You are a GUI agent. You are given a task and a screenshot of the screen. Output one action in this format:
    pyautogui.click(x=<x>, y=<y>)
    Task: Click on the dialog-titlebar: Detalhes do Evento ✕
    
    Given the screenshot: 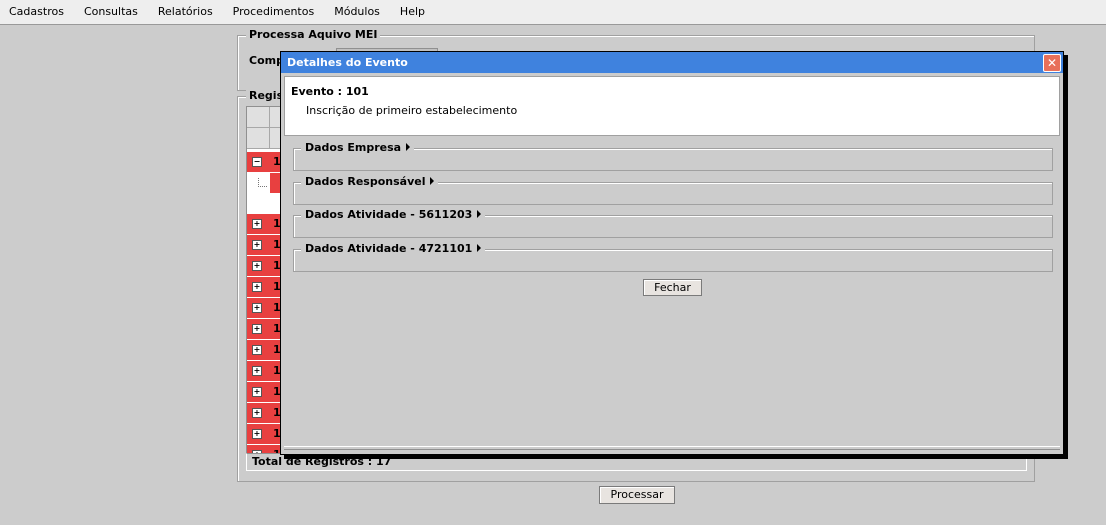 What is the action you would take?
    pyautogui.click(x=672, y=62)
    